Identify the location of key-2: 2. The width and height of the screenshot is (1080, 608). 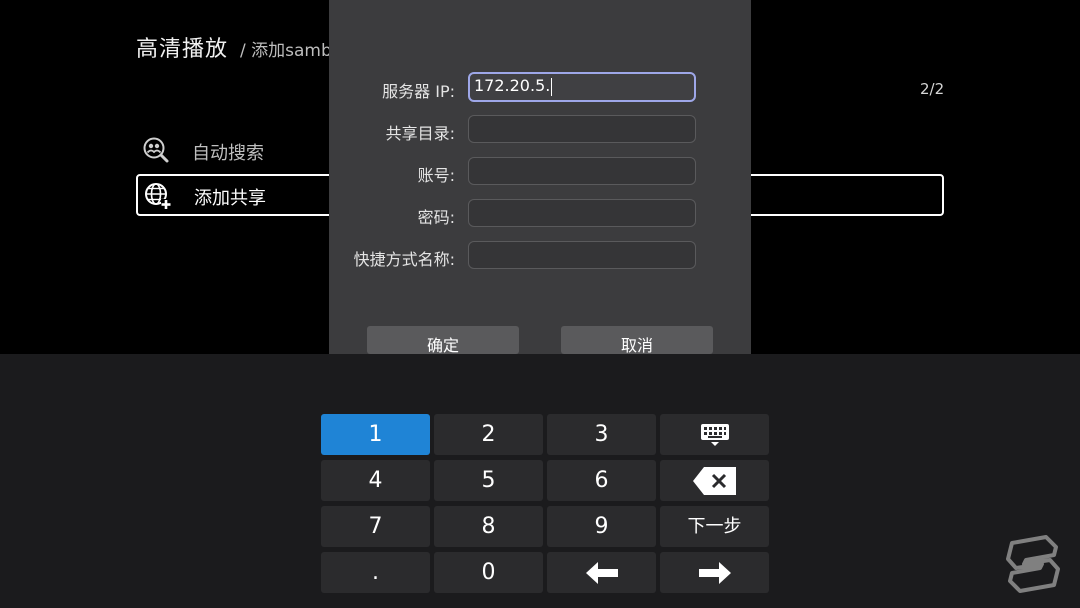
(488, 434).